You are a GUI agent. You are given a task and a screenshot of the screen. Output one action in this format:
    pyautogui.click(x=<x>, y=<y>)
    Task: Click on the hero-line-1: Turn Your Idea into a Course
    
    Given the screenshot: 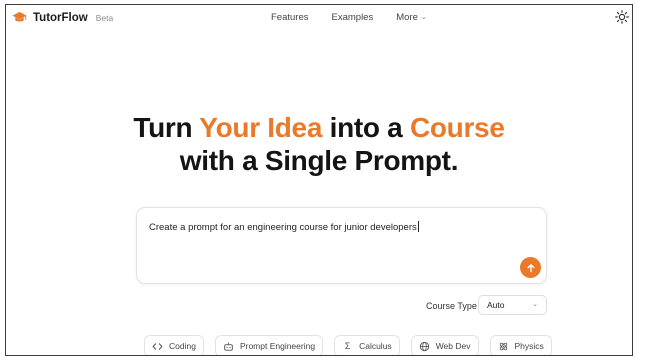 What is the action you would take?
    pyautogui.click(x=319, y=127)
    